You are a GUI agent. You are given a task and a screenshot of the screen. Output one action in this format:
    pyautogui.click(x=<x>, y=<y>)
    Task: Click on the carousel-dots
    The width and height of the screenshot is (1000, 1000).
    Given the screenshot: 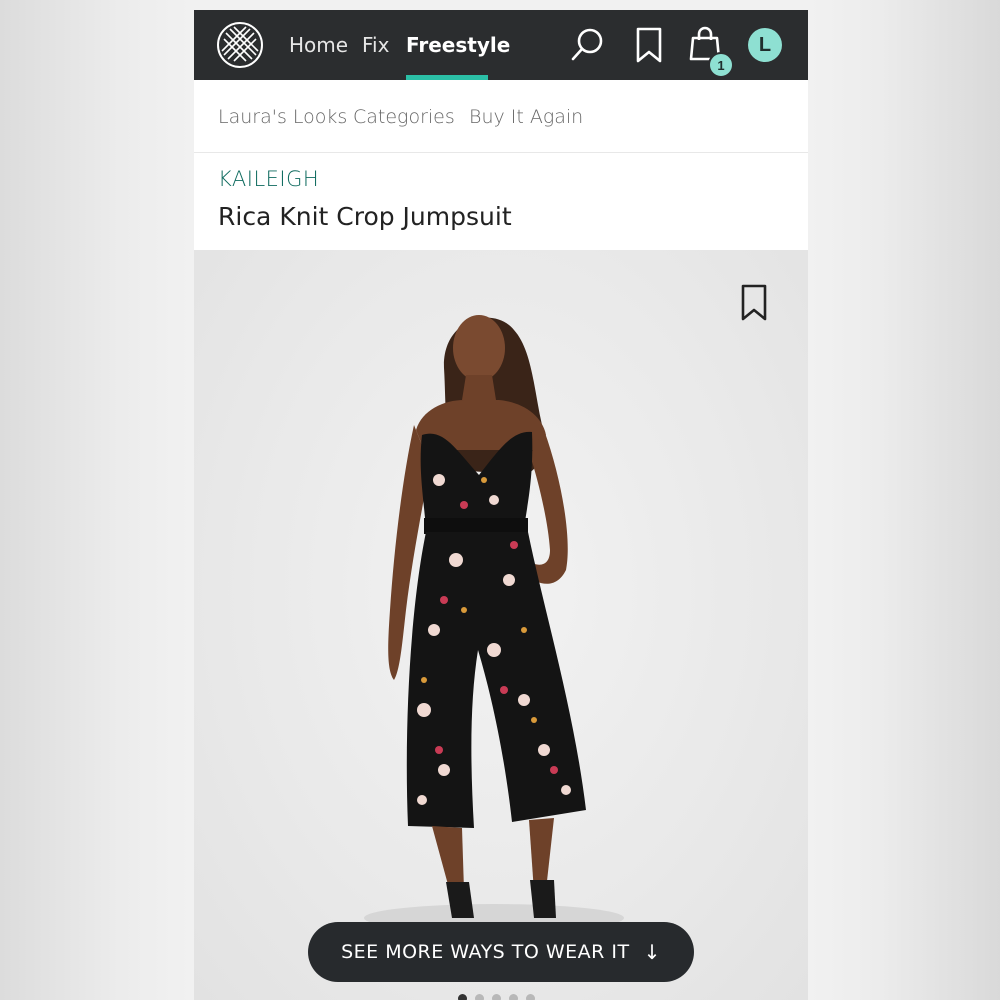 What is the action you would take?
    pyautogui.click(x=496, y=997)
    